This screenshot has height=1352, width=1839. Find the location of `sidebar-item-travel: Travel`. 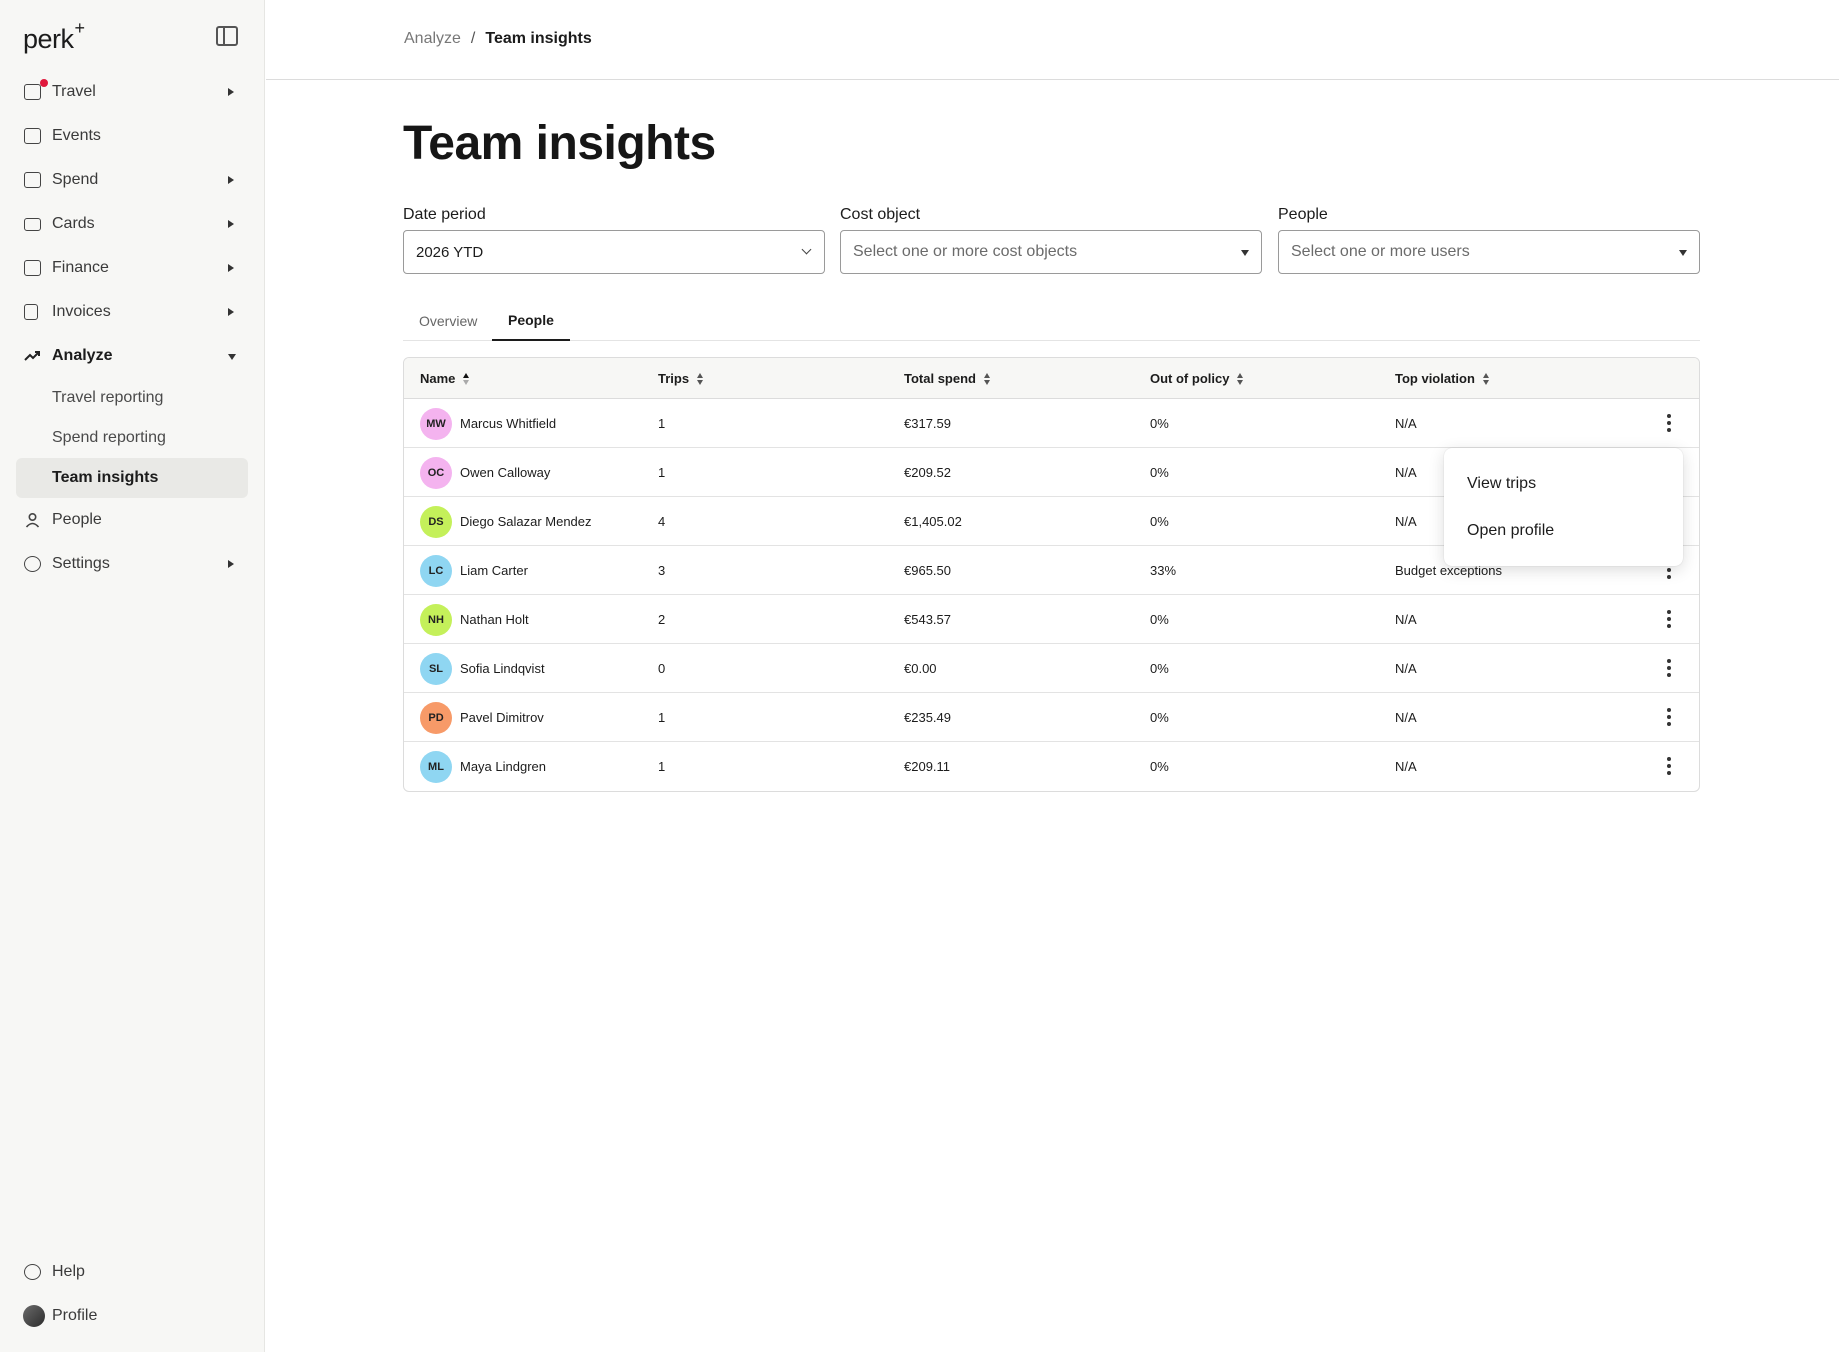

sidebar-item-travel: Travel is located at coordinates (132, 92).